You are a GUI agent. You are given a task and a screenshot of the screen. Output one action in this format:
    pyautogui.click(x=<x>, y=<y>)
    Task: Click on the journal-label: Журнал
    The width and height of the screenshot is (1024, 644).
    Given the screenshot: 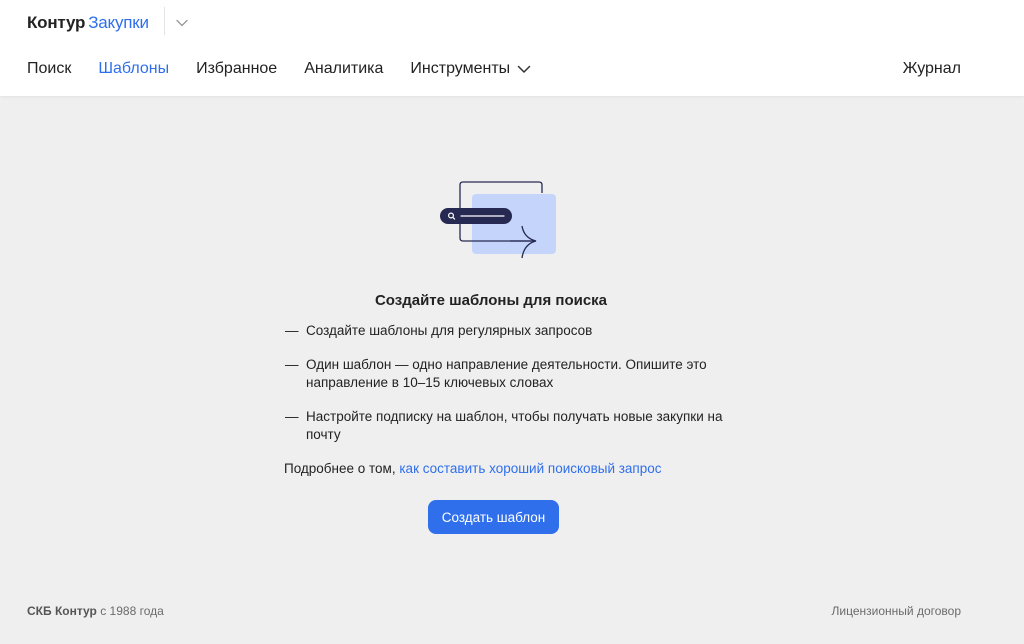 What is the action you would take?
    pyautogui.click(x=931, y=68)
    